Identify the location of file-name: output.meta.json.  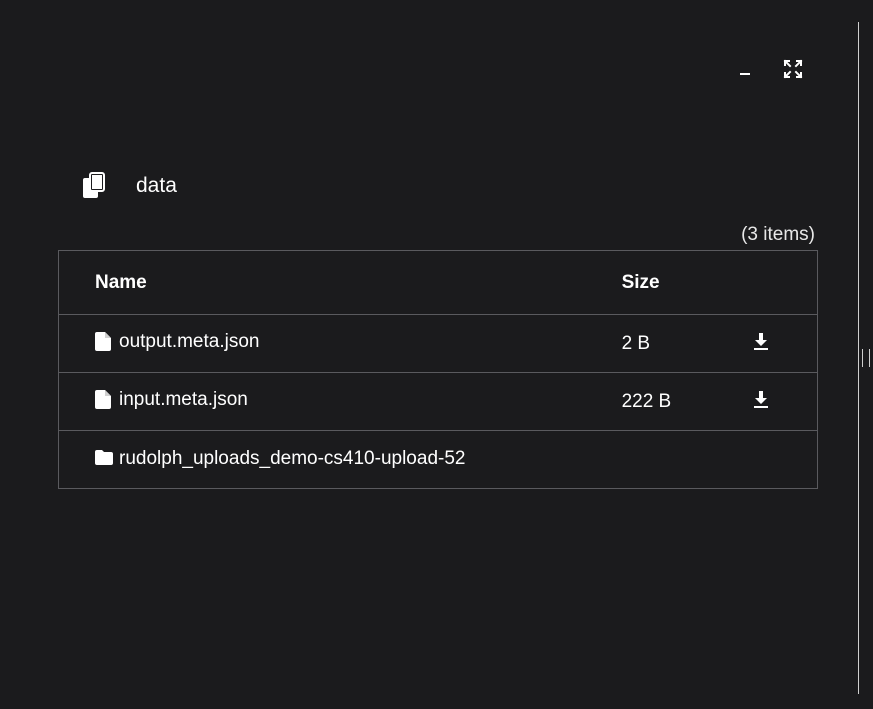
(189, 341).